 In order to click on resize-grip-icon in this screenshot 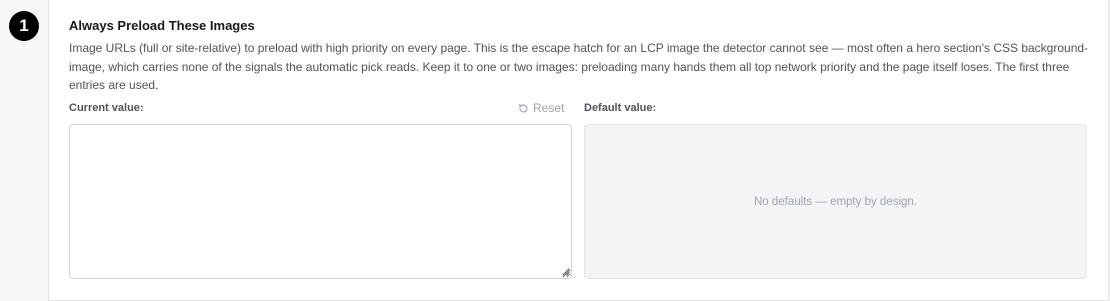, I will do `click(565, 271)`.